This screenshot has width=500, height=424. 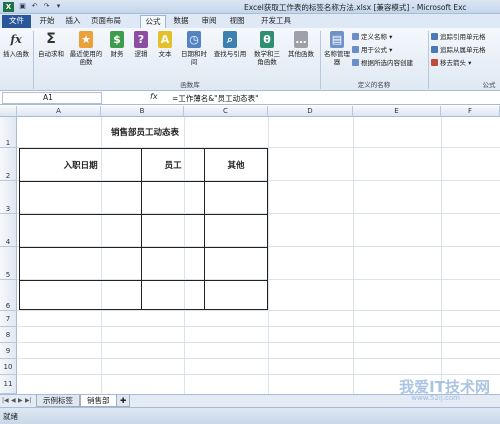 I want to click on financial-button: $ 财务, so click(x=117, y=44).